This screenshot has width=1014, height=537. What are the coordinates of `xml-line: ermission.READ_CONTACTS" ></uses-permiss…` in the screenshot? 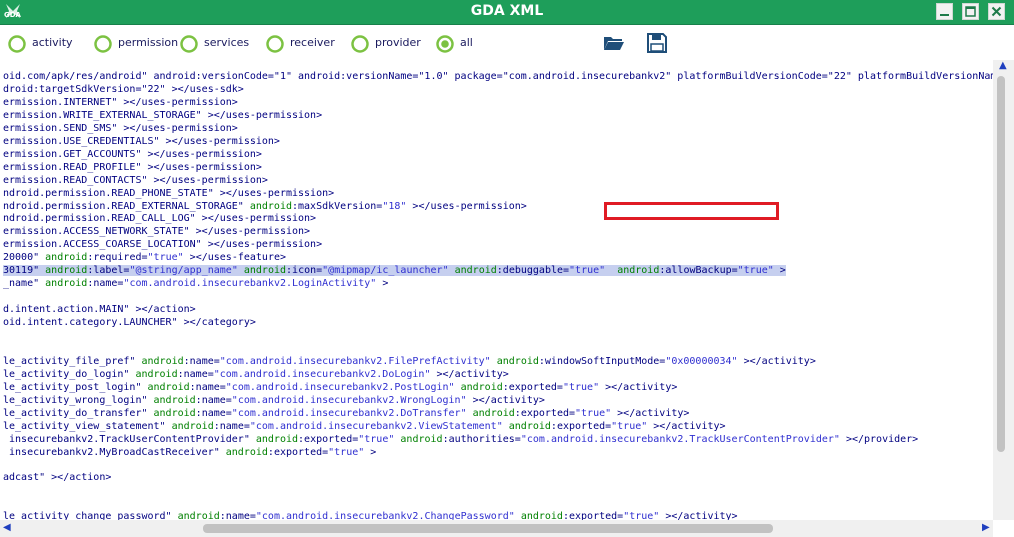 It's located at (135, 180).